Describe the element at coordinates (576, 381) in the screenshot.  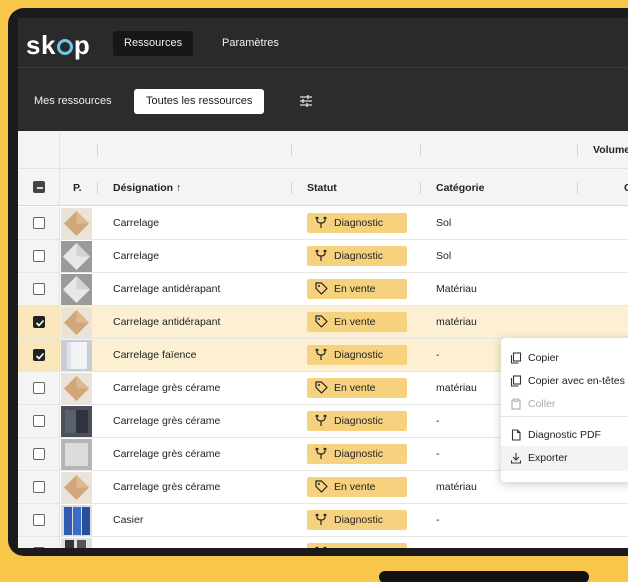
I see `menu-label: Copier avec en-têtes` at that location.